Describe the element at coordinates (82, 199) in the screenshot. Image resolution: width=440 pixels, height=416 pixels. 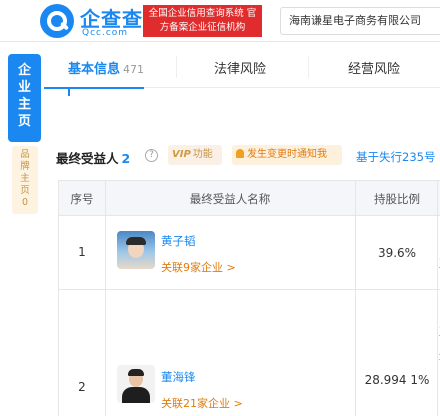
I see `header-no: 序号` at that location.